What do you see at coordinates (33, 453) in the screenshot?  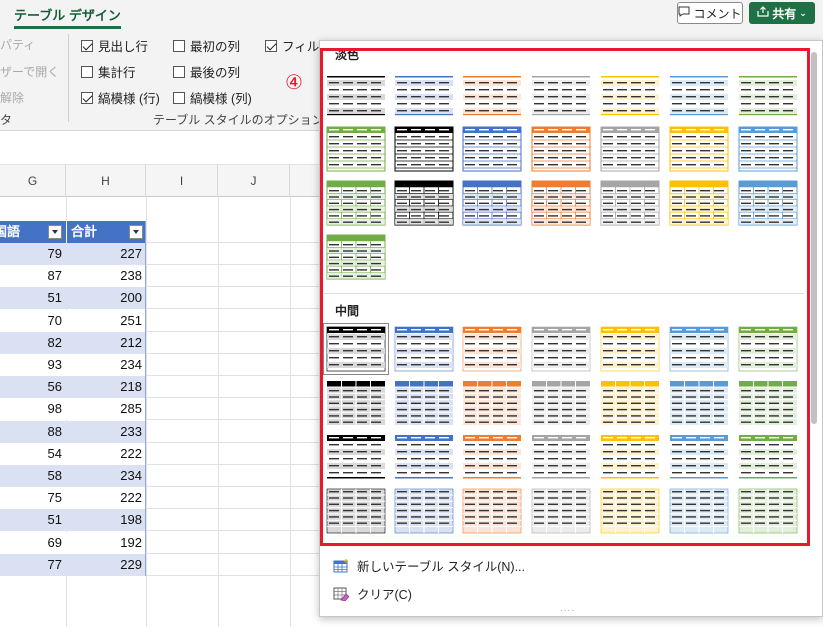 I see `table-cell: 54` at bounding box center [33, 453].